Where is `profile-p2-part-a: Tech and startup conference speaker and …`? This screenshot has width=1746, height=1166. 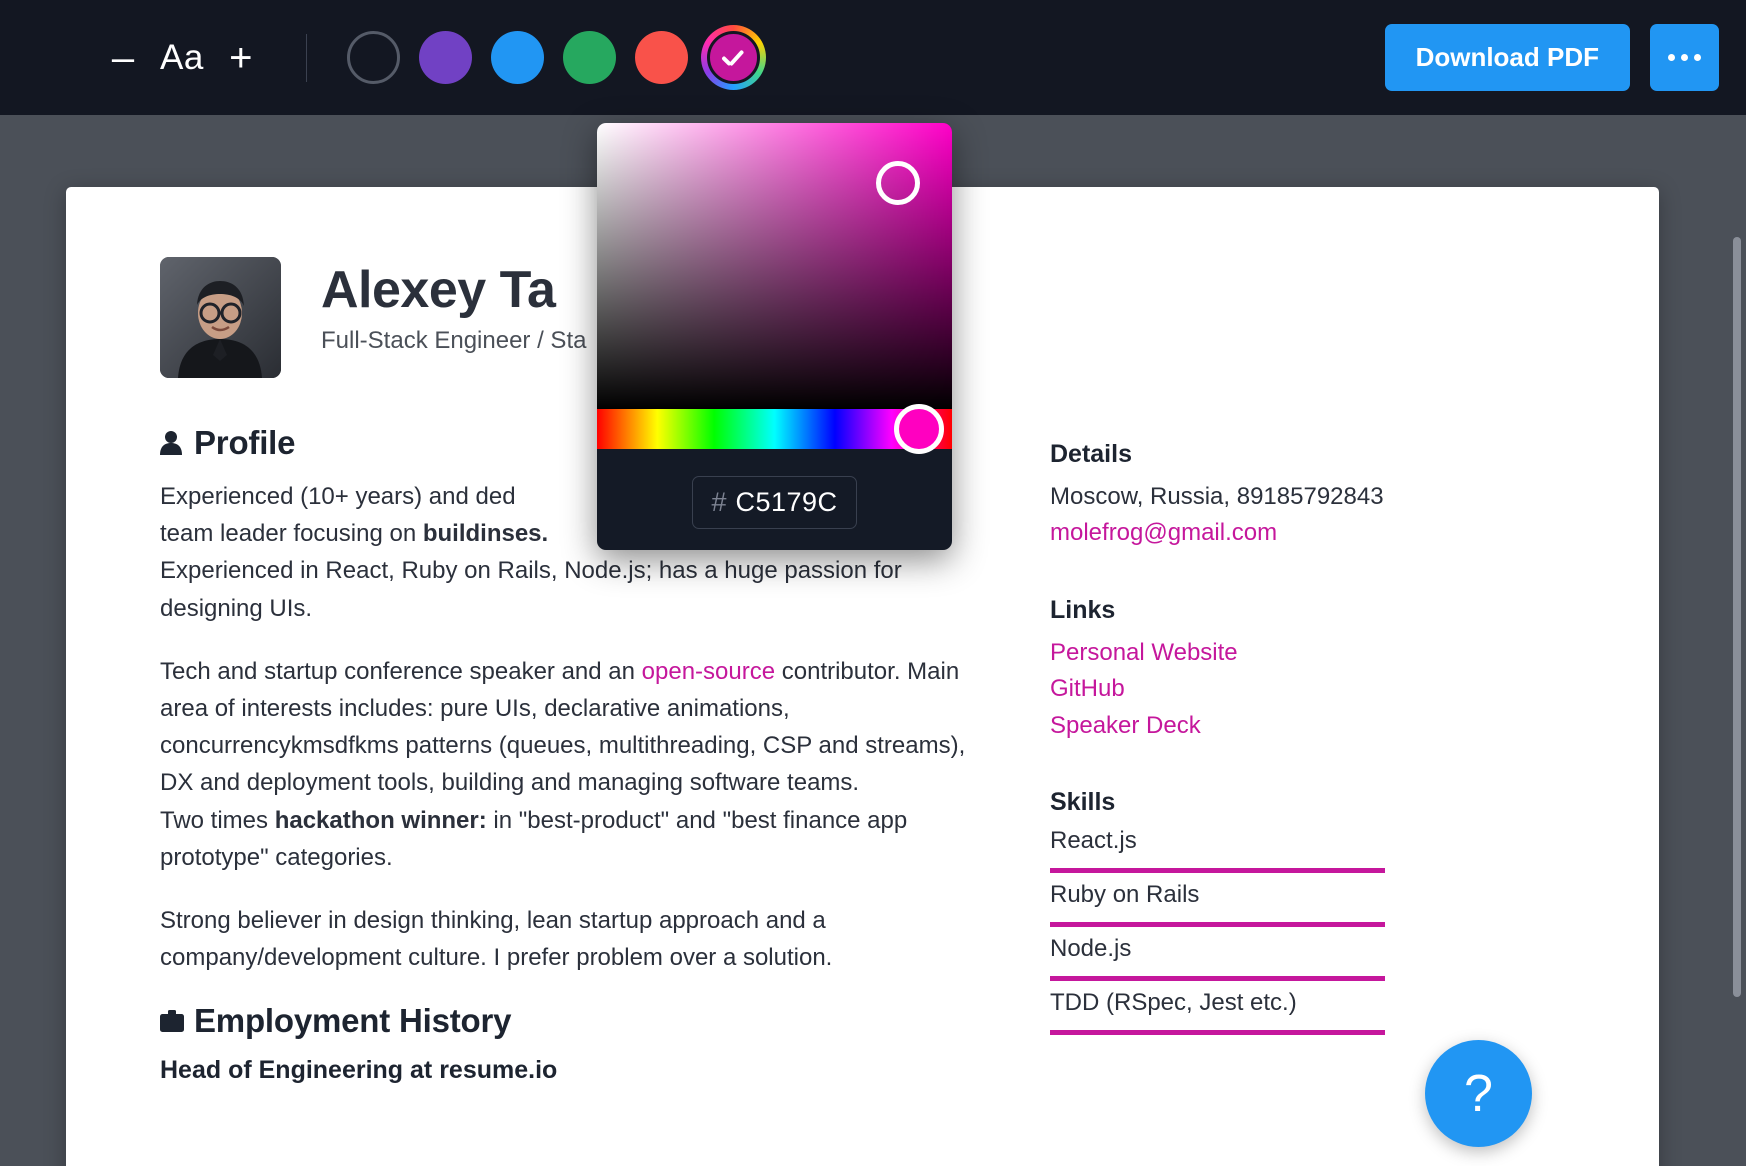
profile-p2-part-a: Tech and startup conference speaker and … is located at coordinates (401, 671).